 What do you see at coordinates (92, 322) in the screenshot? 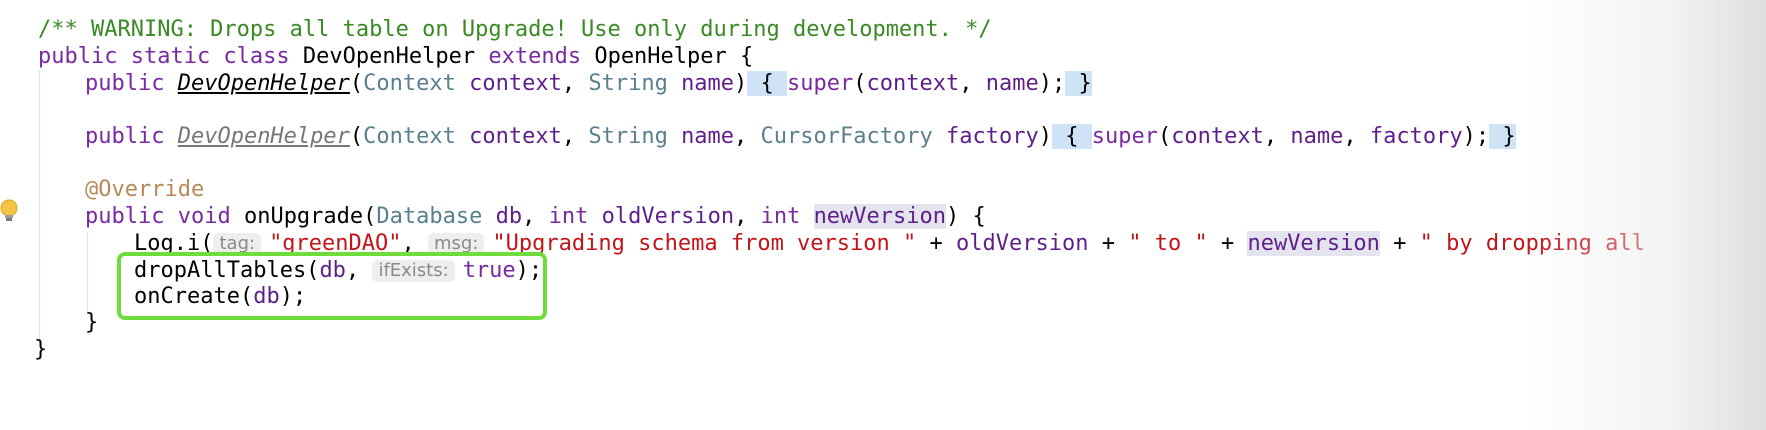
I see `method-close-brace: }` at bounding box center [92, 322].